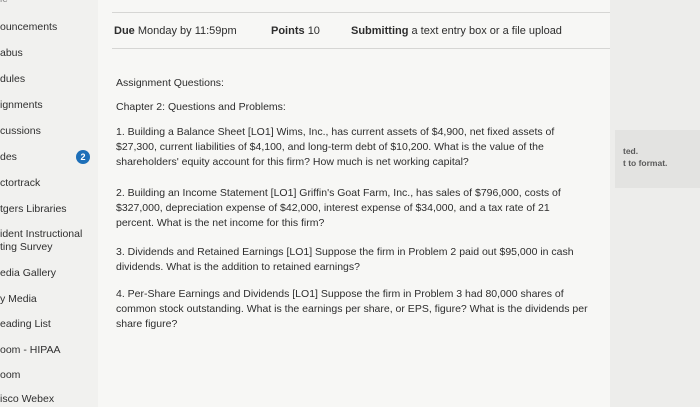 This screenshot has width=700, height=407. What do you see at coordinates (21, 105) in the screenshot?
I see `nav-assignments: ignments` at bounding box center [21, 105].